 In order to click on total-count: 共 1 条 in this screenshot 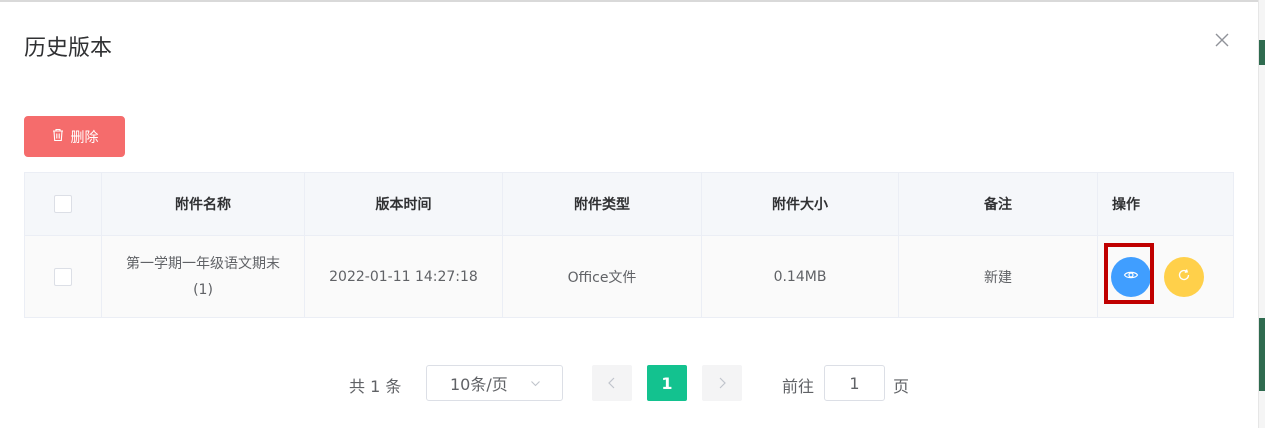, I will do `click(375, 386)`.